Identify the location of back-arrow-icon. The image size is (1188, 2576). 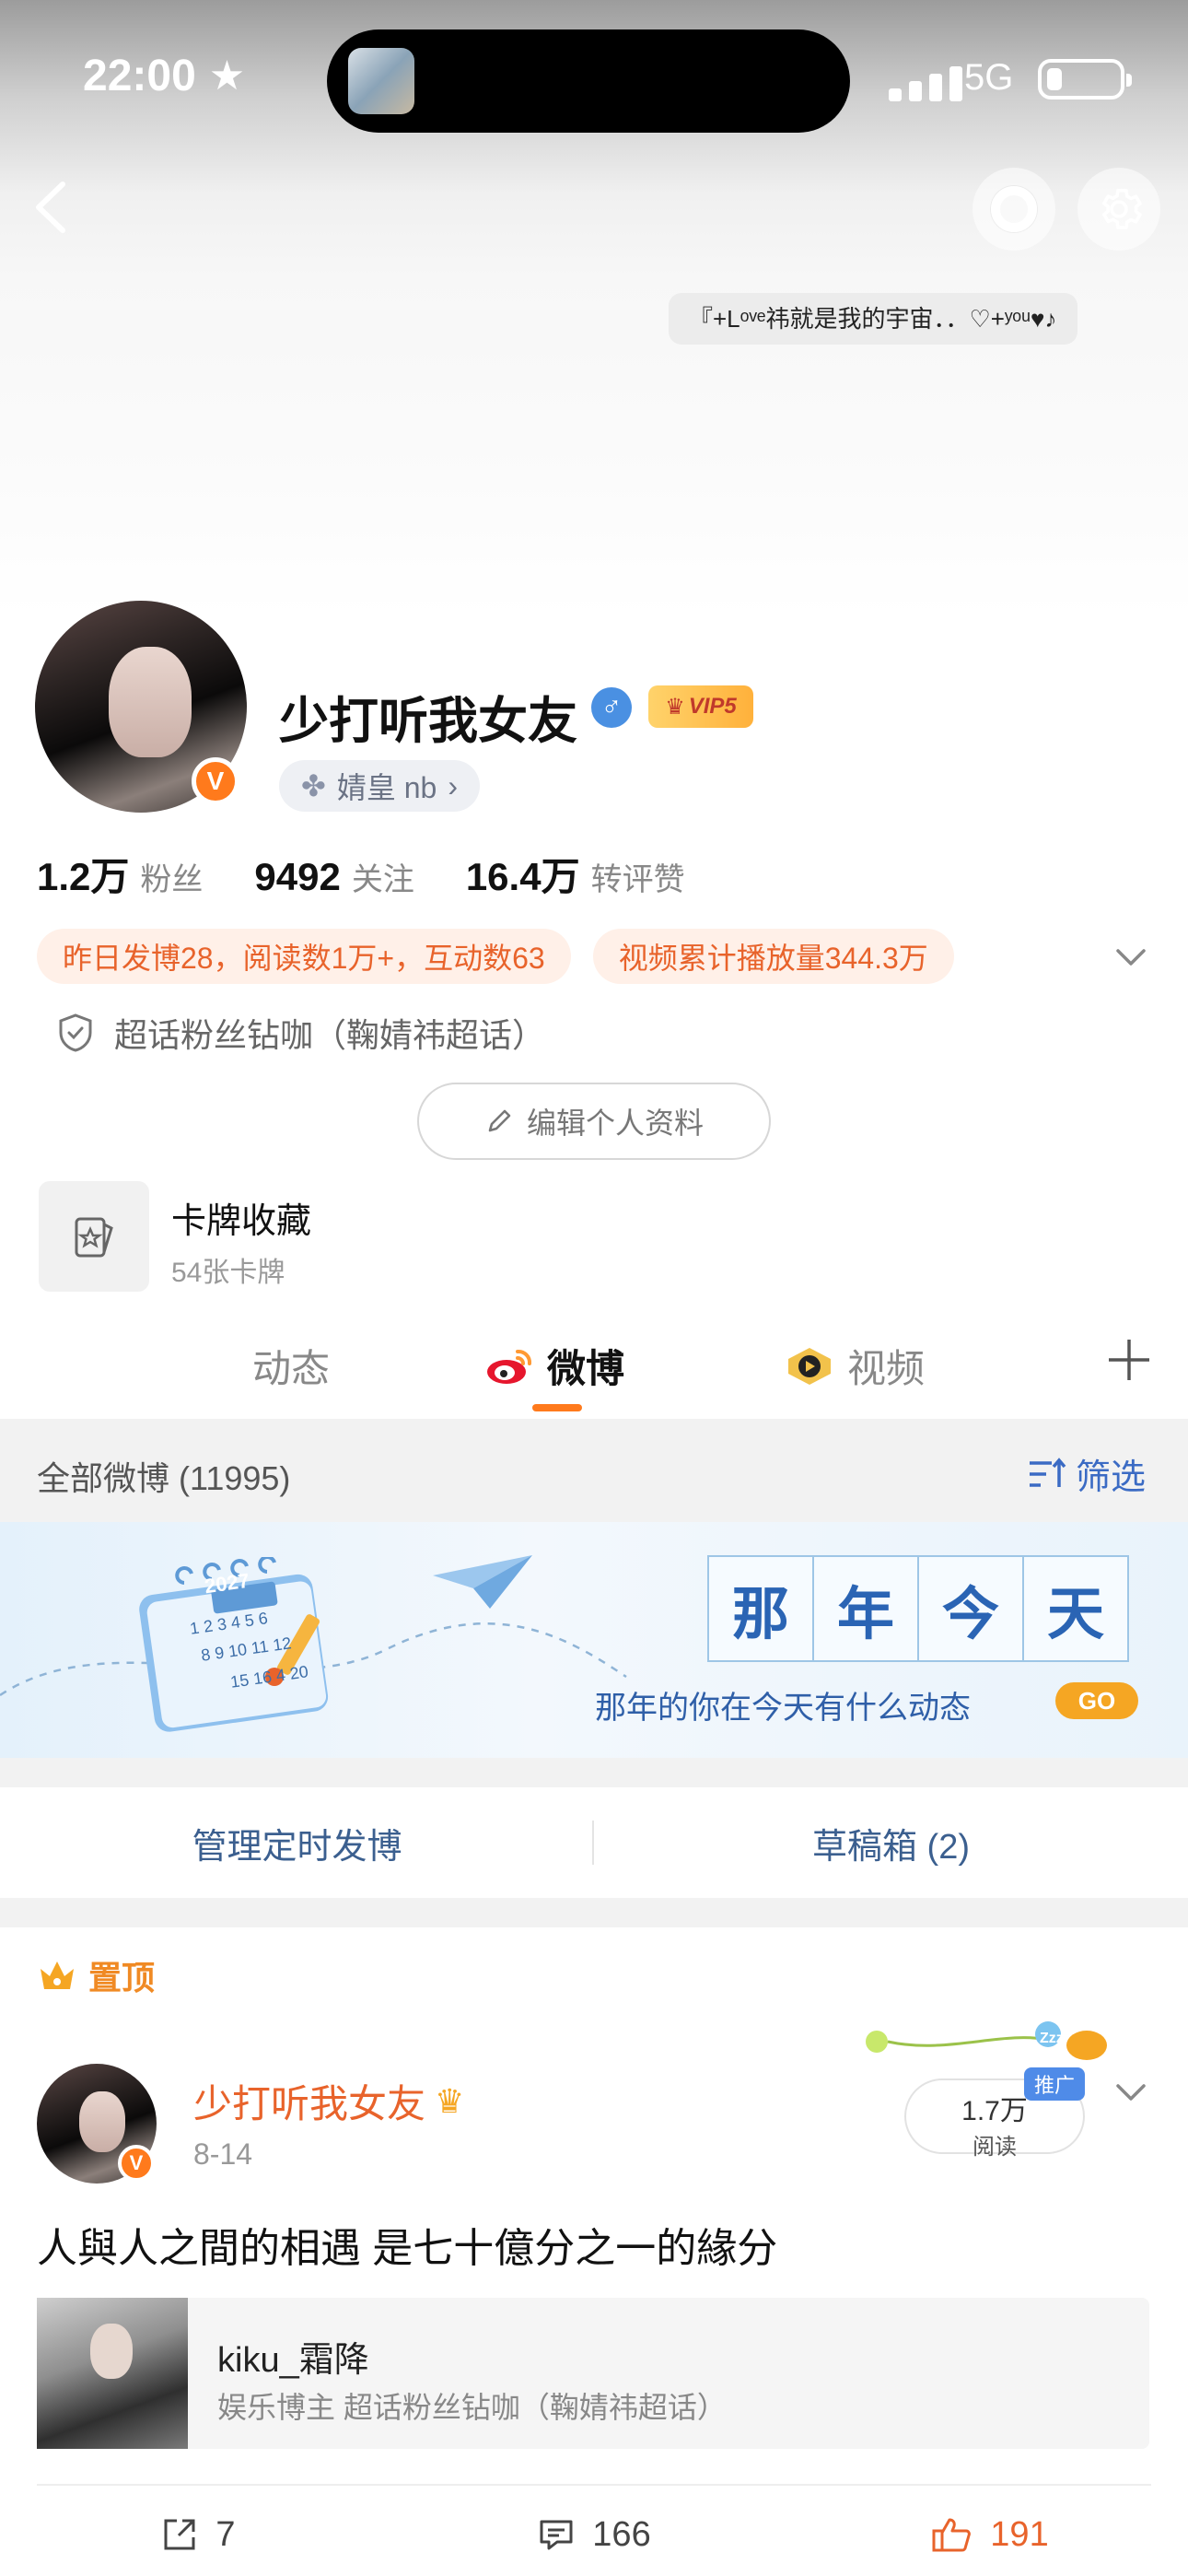
(51, 207).